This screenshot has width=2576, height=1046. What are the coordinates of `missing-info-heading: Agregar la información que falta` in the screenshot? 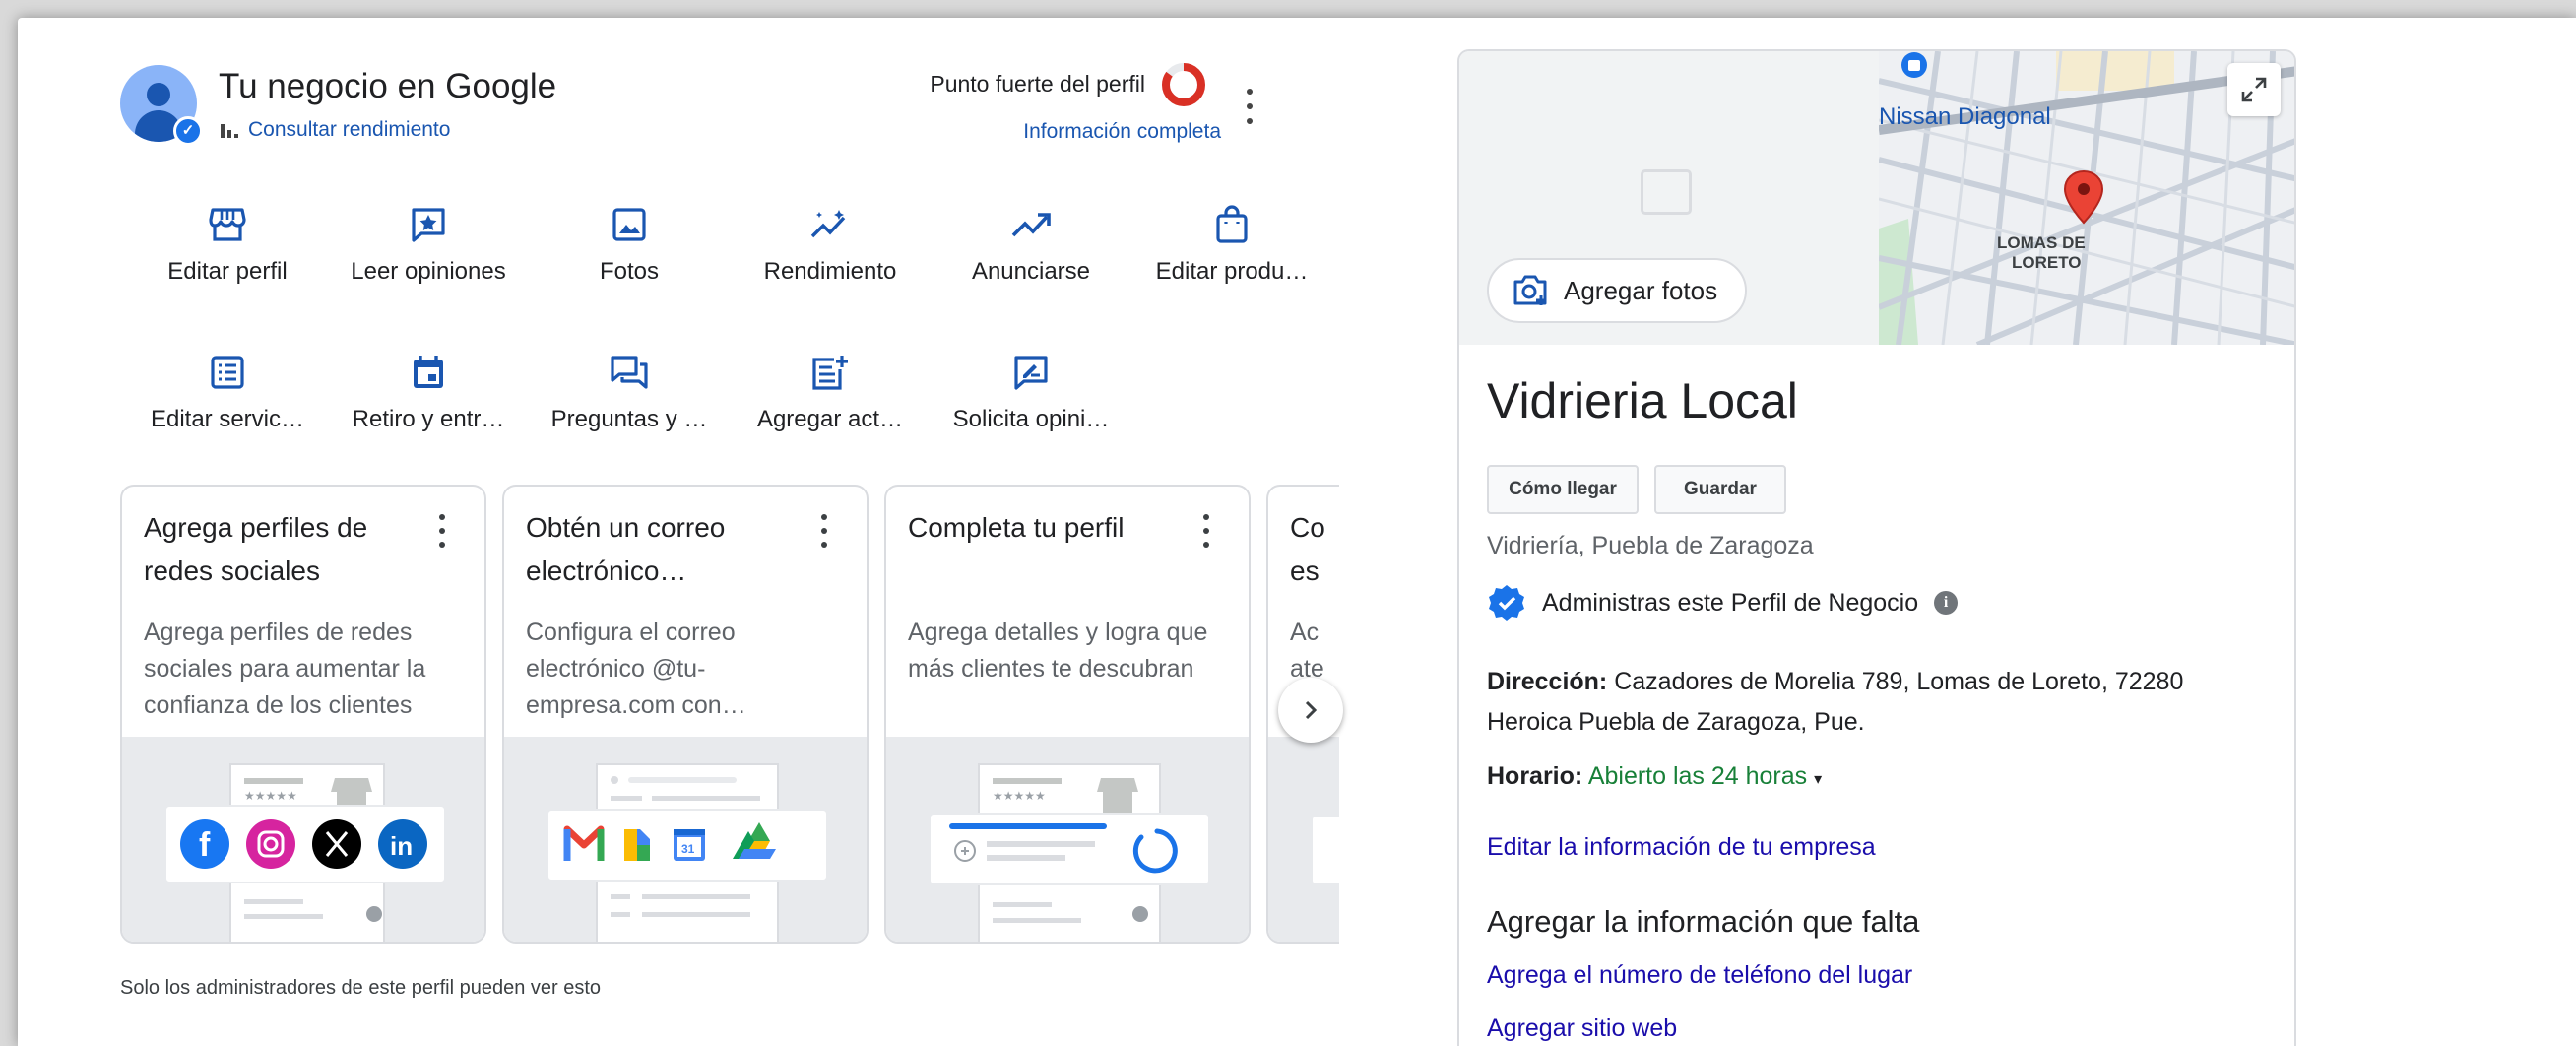 It's located at (1703, 921).